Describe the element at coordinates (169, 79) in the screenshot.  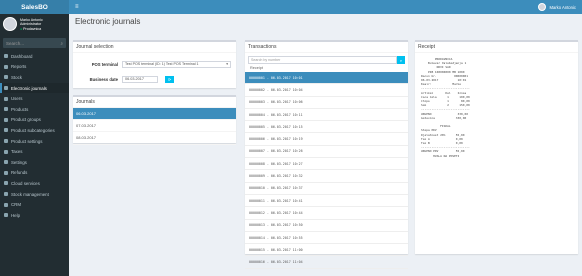
I see `refresh-button: ⟳` at that location.